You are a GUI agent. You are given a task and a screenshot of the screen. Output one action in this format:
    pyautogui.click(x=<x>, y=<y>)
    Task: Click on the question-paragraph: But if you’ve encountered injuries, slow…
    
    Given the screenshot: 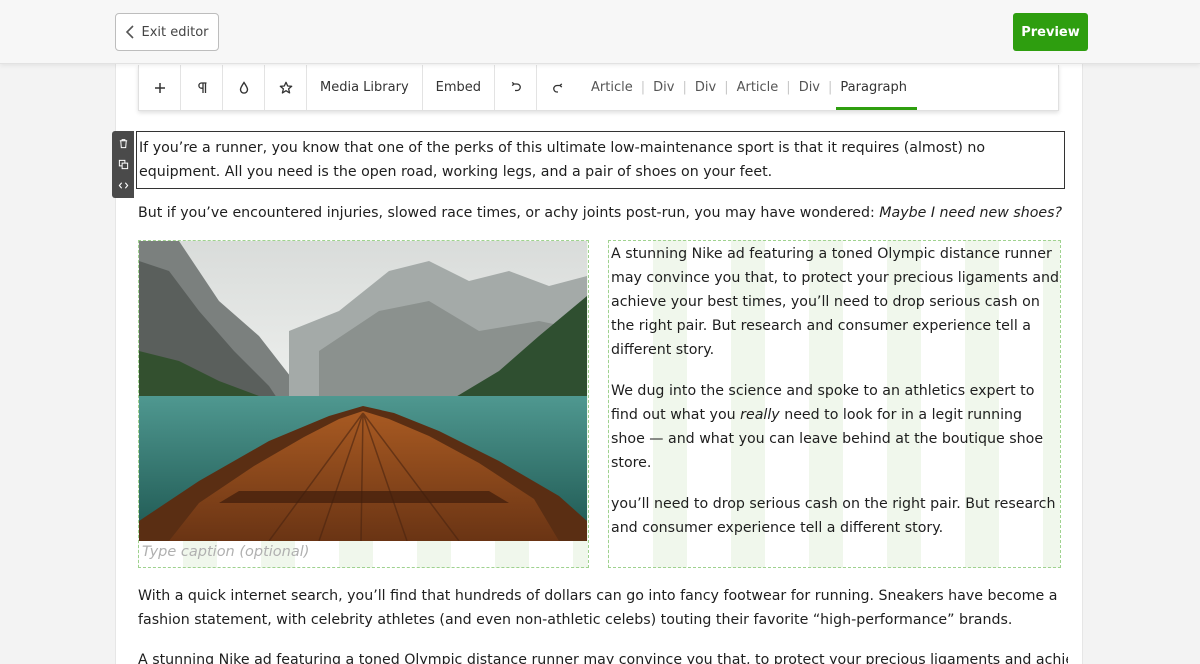 What is the action you would take?
    pyautogui.click(x=603, y=213)
    